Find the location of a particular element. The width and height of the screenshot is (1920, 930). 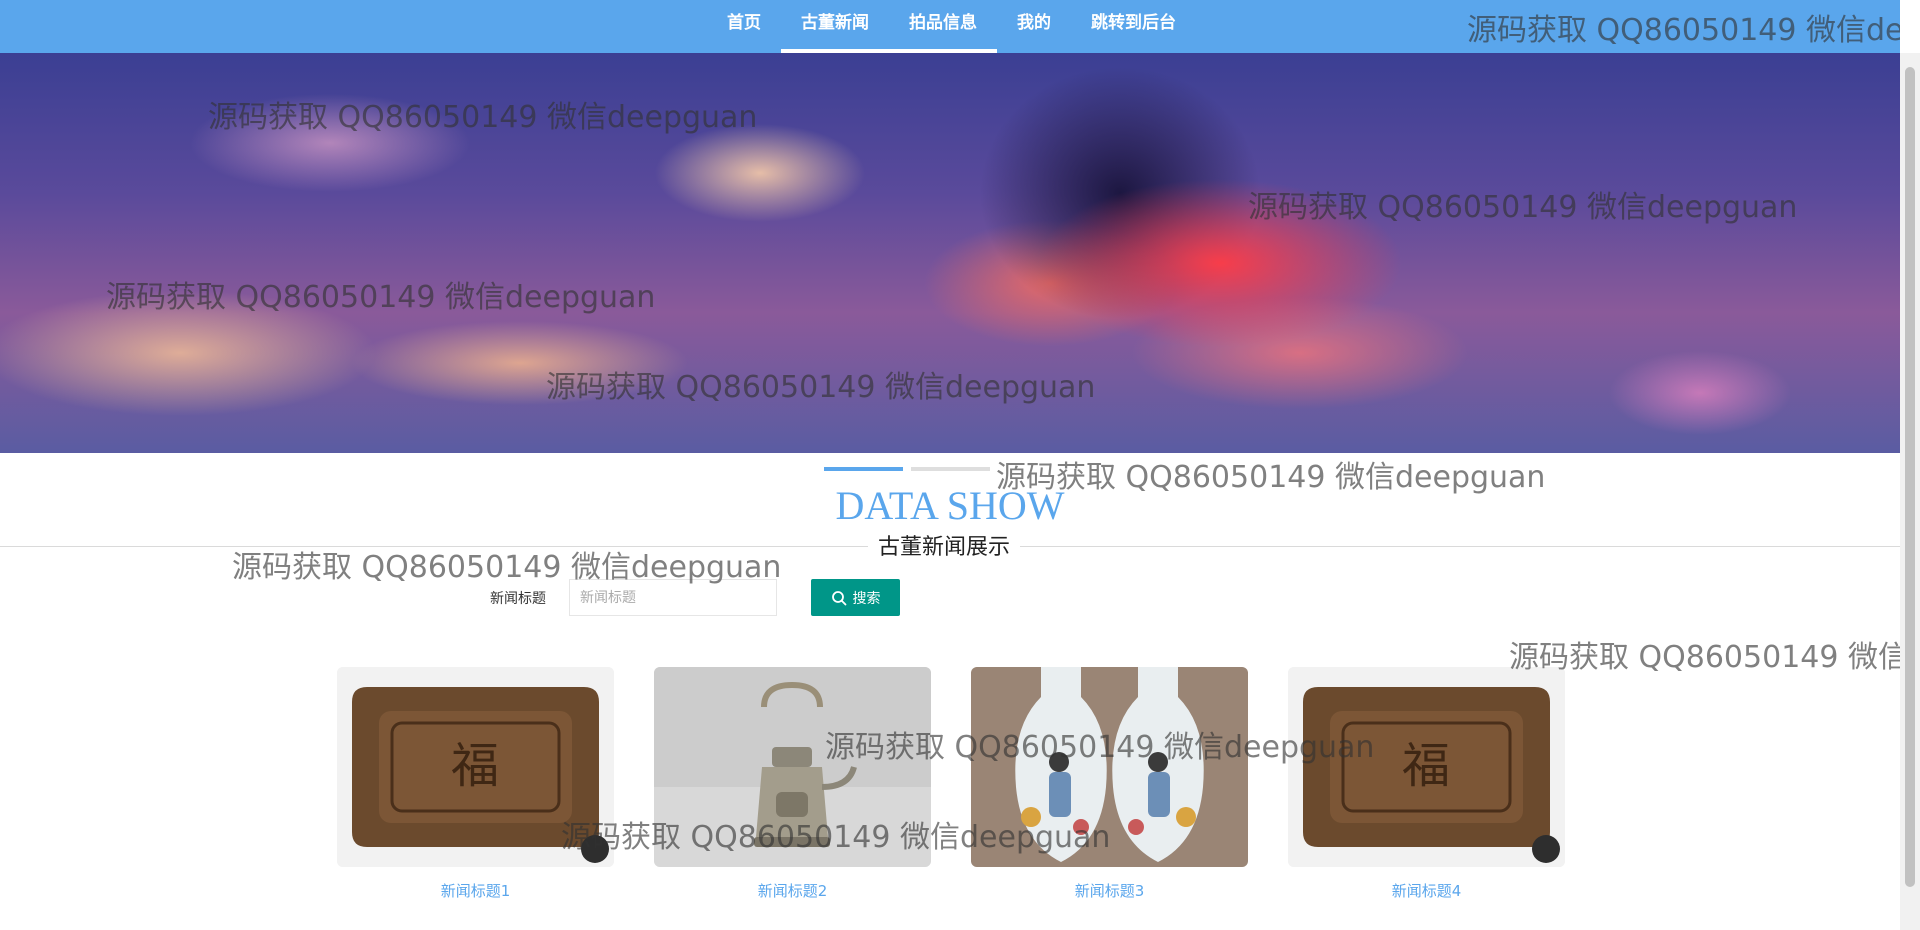

news-card-title: 新闻标题3 is located at coordinates (1109, 890).